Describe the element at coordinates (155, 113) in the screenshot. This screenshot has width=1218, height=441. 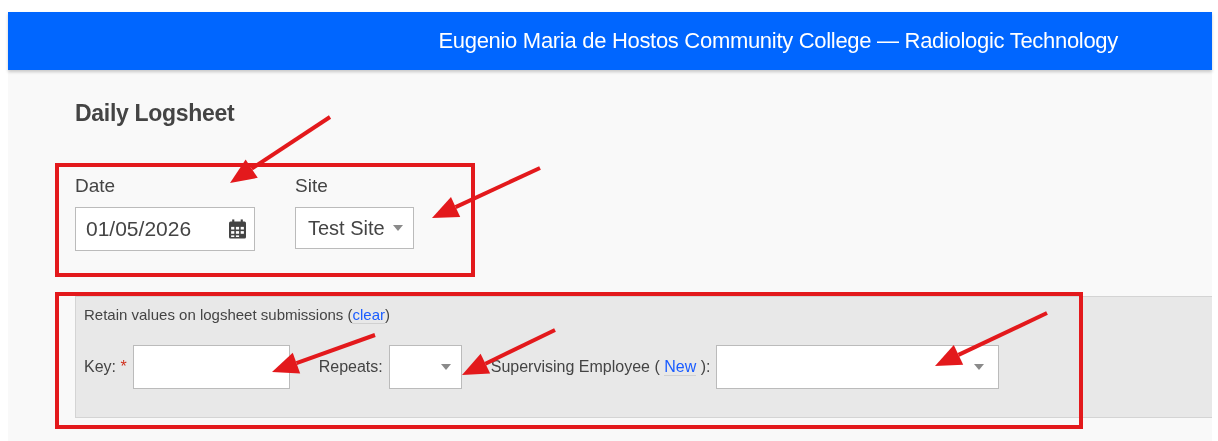
I see `page-title: Daily Logsheet` at that location.